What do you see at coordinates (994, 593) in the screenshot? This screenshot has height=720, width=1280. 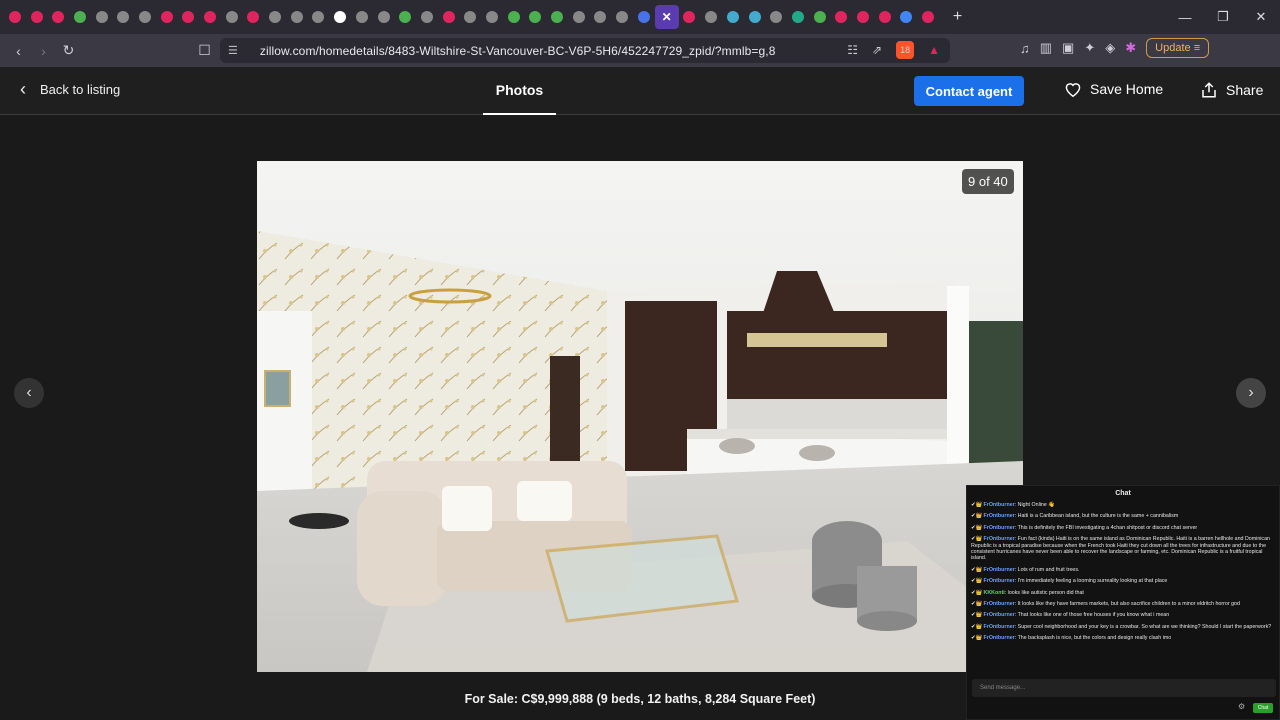 I see `chat-username: KKKonti` at bounding box center [994, 593].